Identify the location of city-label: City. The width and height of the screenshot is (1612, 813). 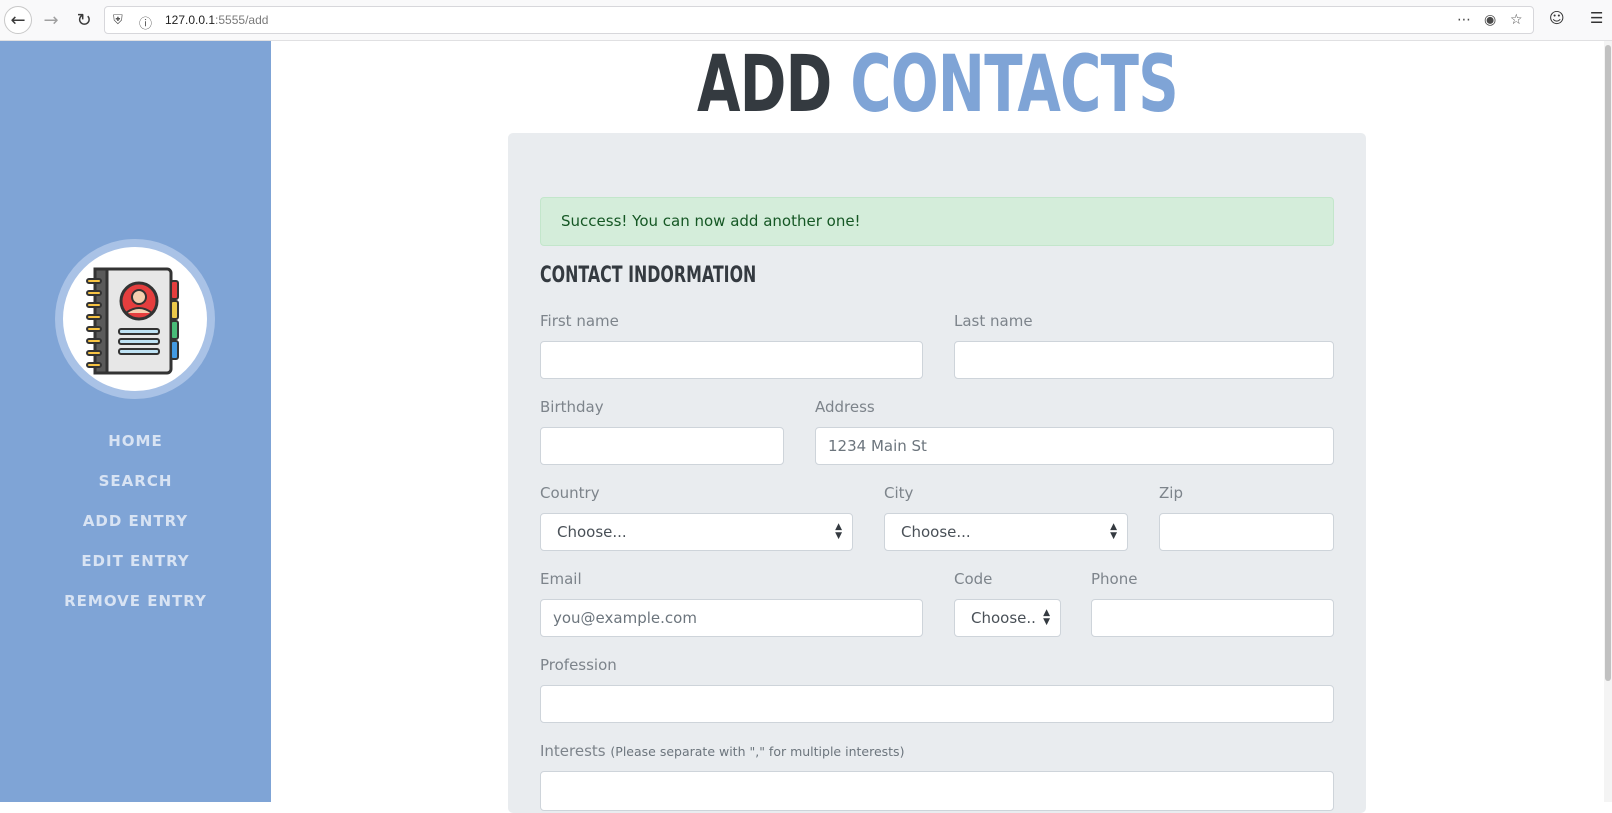
(899, 493).